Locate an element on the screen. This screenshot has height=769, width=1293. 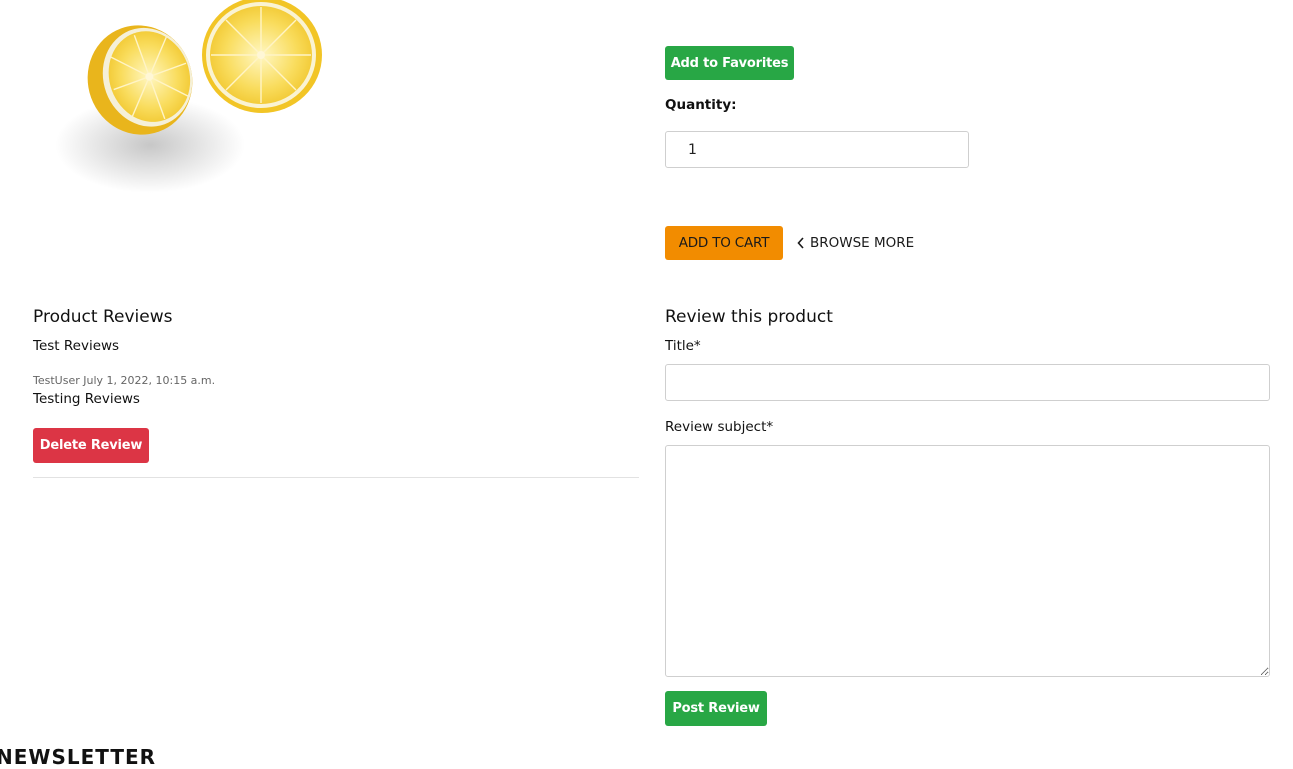
delete-review-button: Delete Review is located at coordinates (91, 445).